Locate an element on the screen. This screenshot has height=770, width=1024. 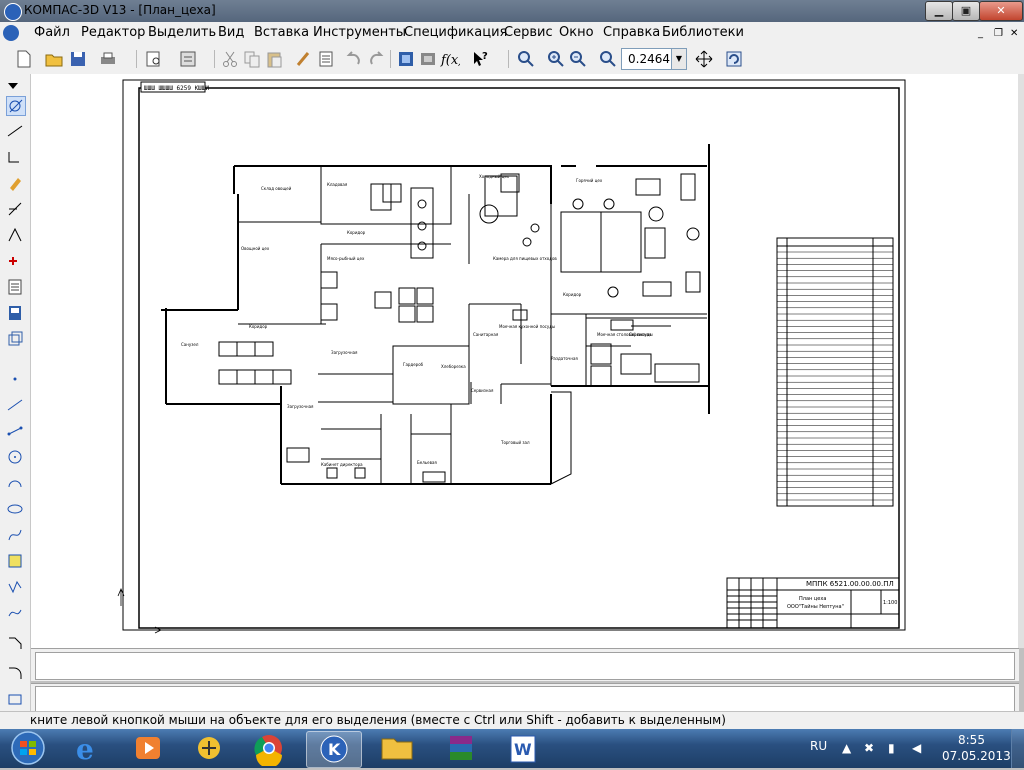
redo-icon is located at coordinates (376, 59).